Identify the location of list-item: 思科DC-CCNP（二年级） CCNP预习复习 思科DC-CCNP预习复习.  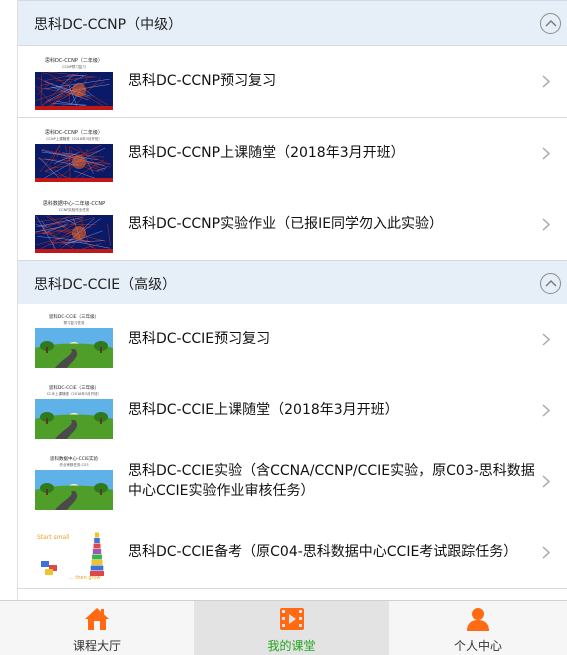
(292, 82).